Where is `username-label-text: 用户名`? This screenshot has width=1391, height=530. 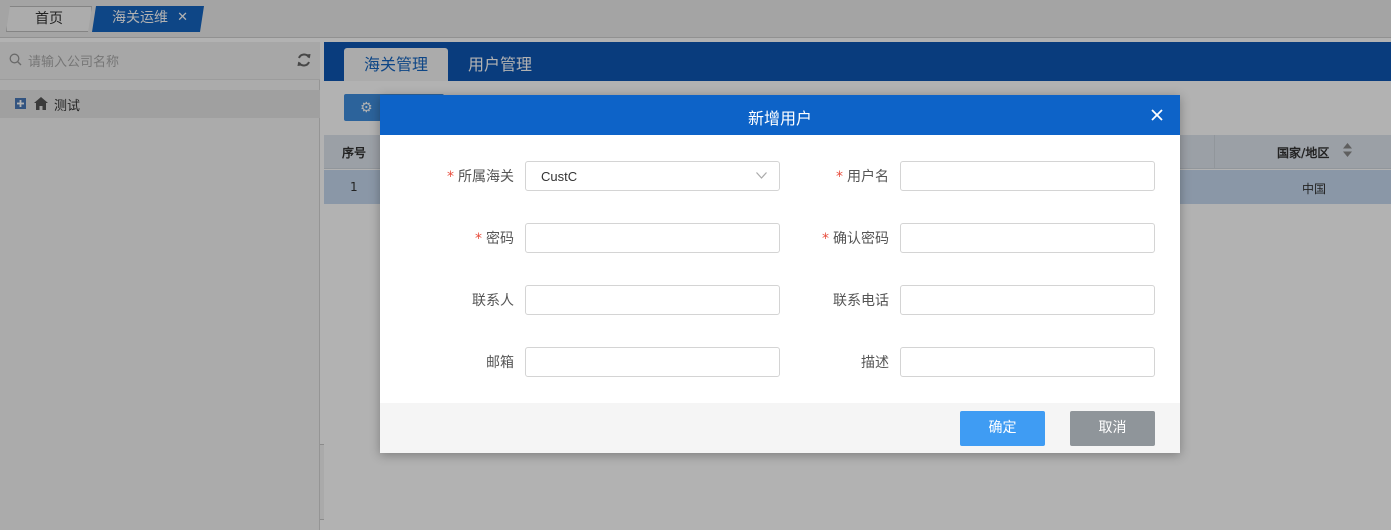 username-label-text: 用户名 is located at coordinates (868, 177).